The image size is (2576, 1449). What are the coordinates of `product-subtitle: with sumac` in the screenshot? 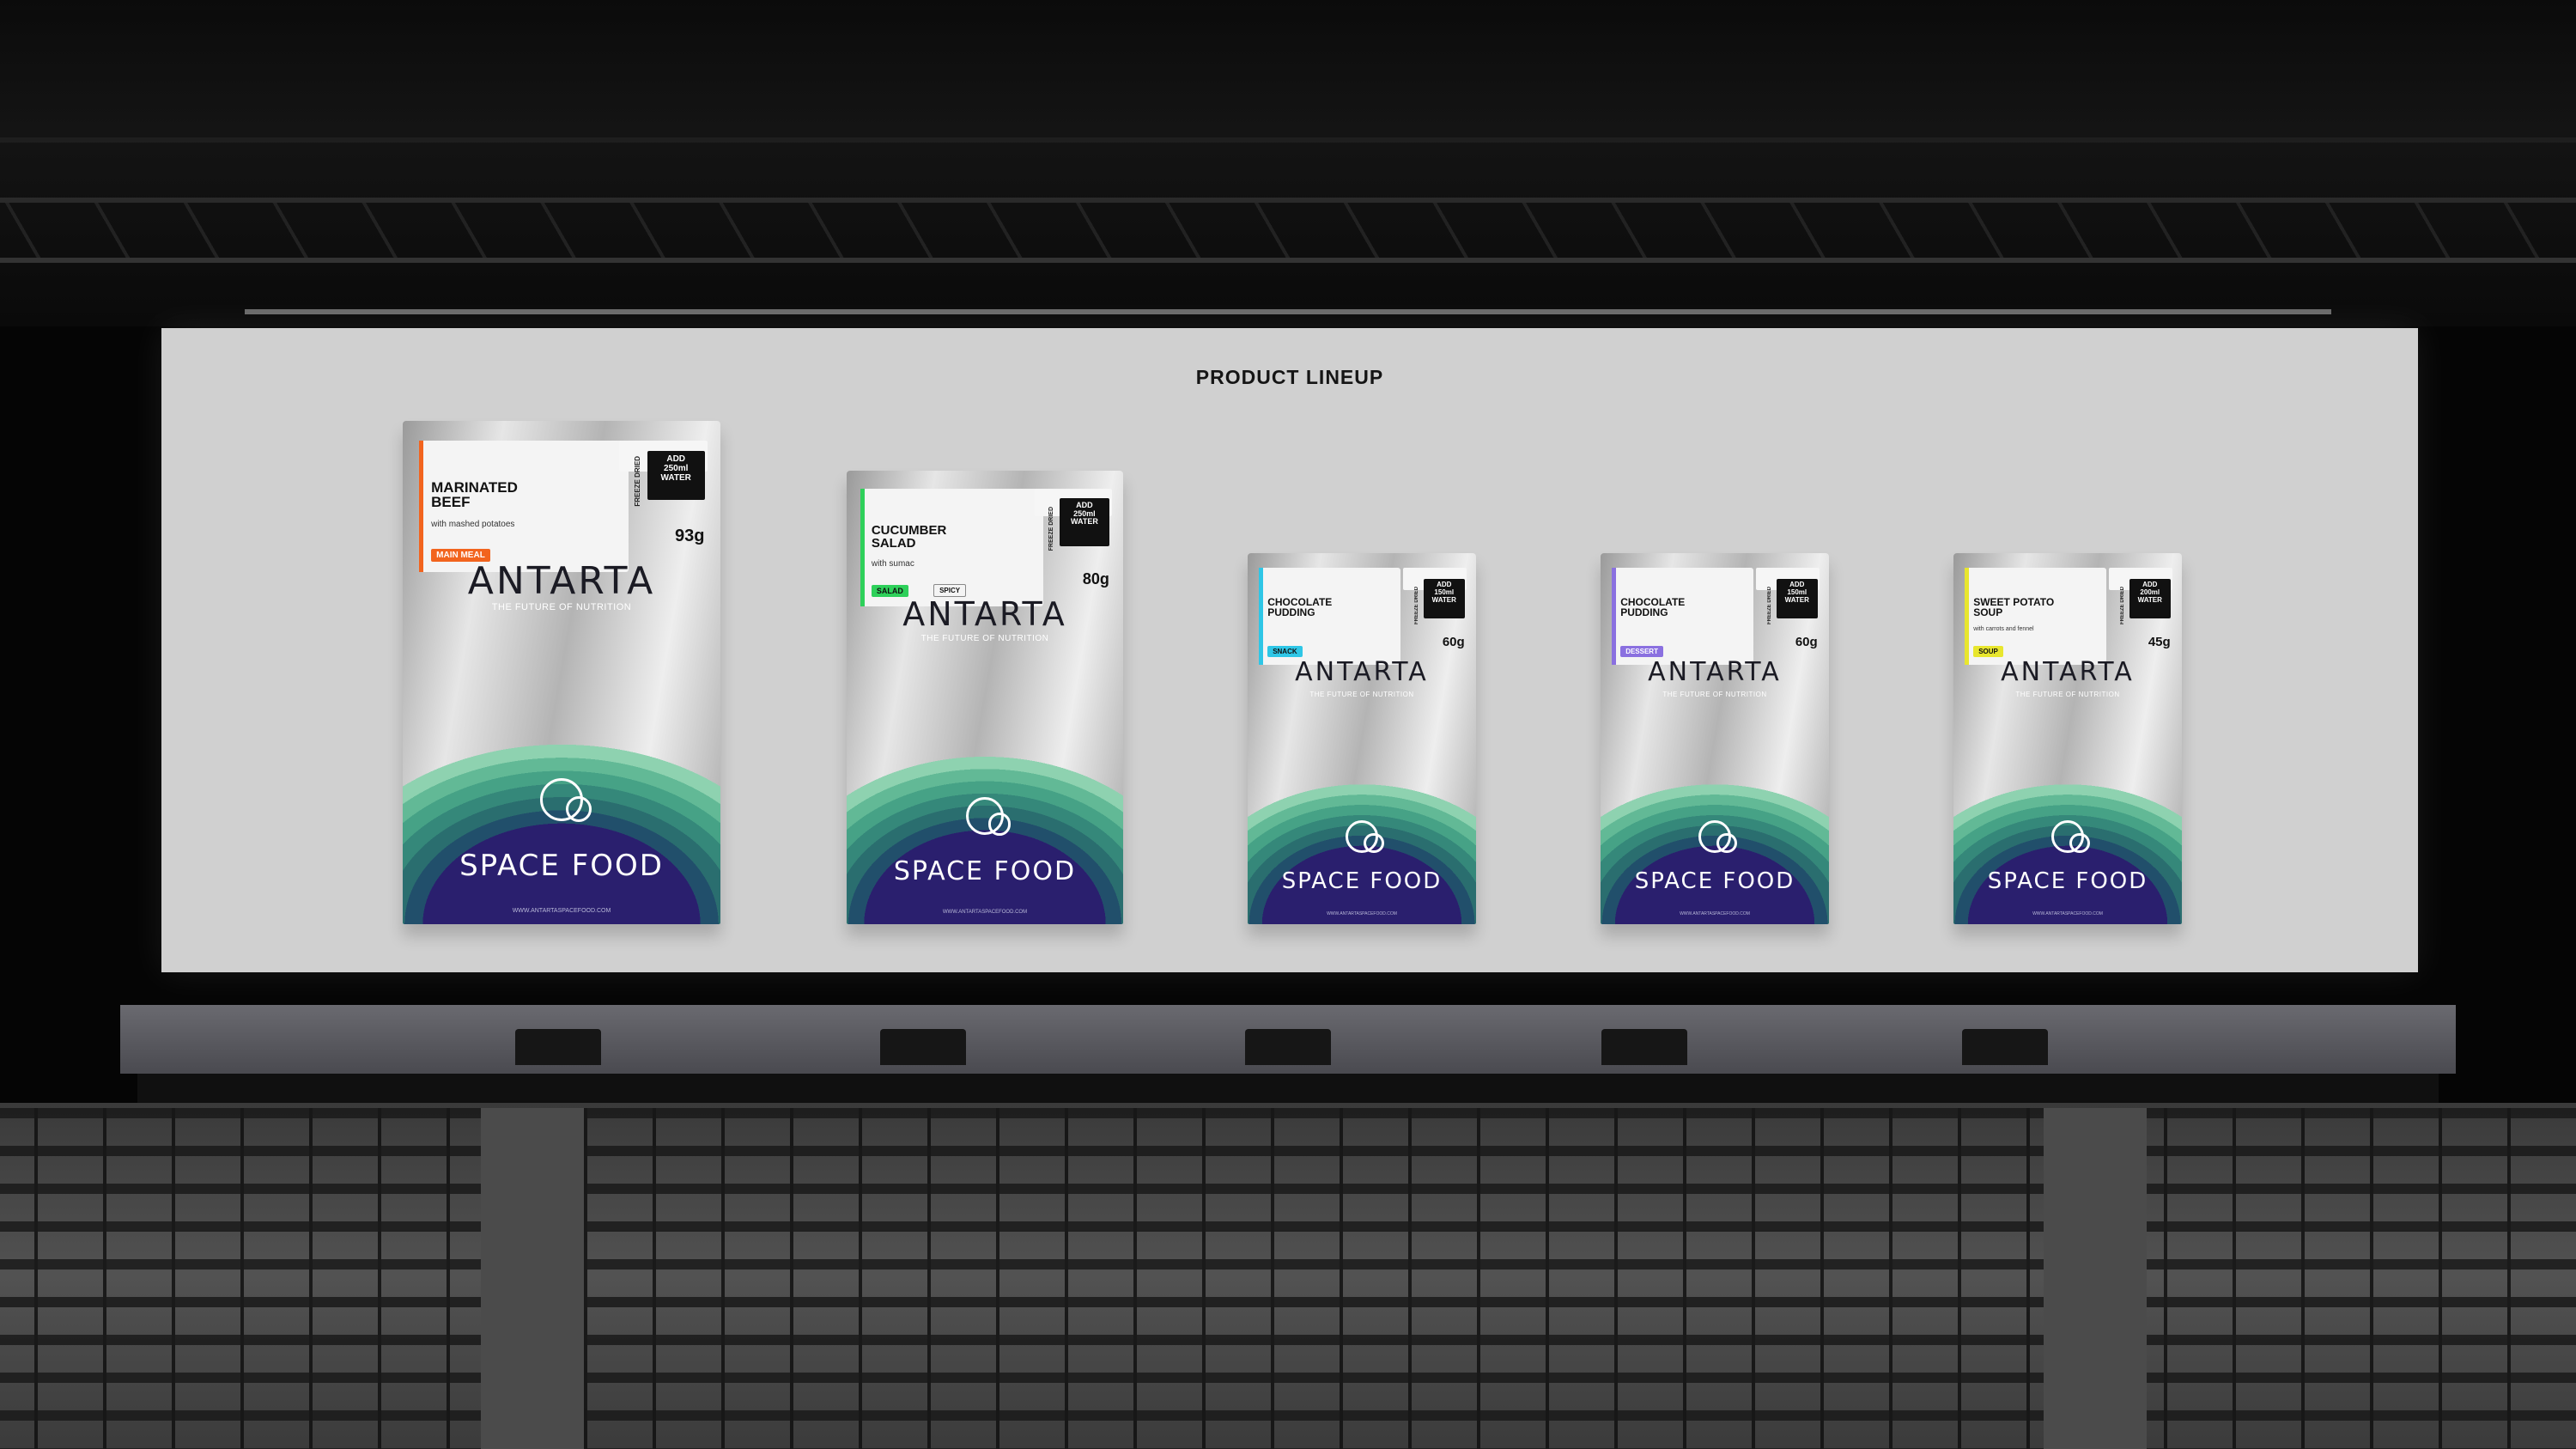 It's located at (892, 564).